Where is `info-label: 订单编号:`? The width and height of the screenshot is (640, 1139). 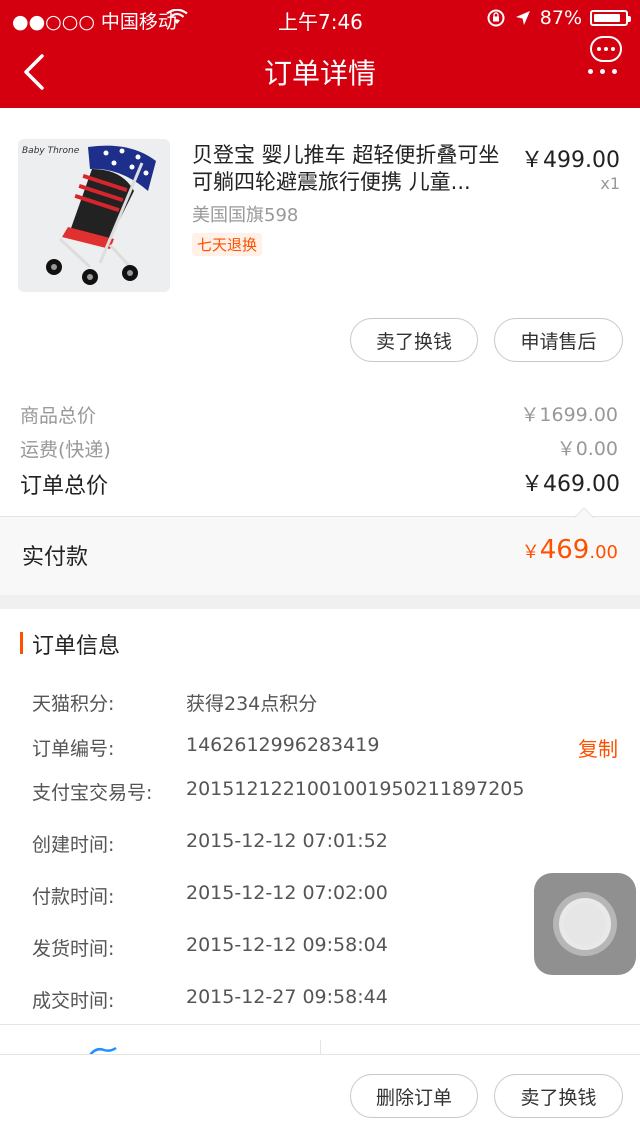 info-label: 订单编号: is located at coordinates (73, 749).